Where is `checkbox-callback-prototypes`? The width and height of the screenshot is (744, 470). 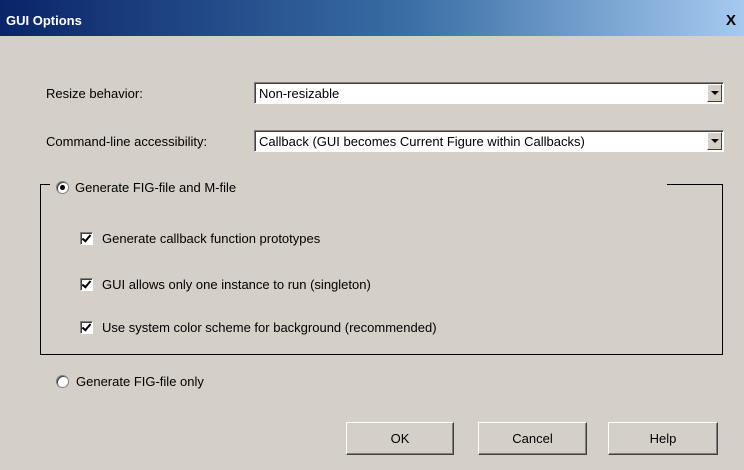
checkbox-callback-prototypes is located at coordinates (86, 238).